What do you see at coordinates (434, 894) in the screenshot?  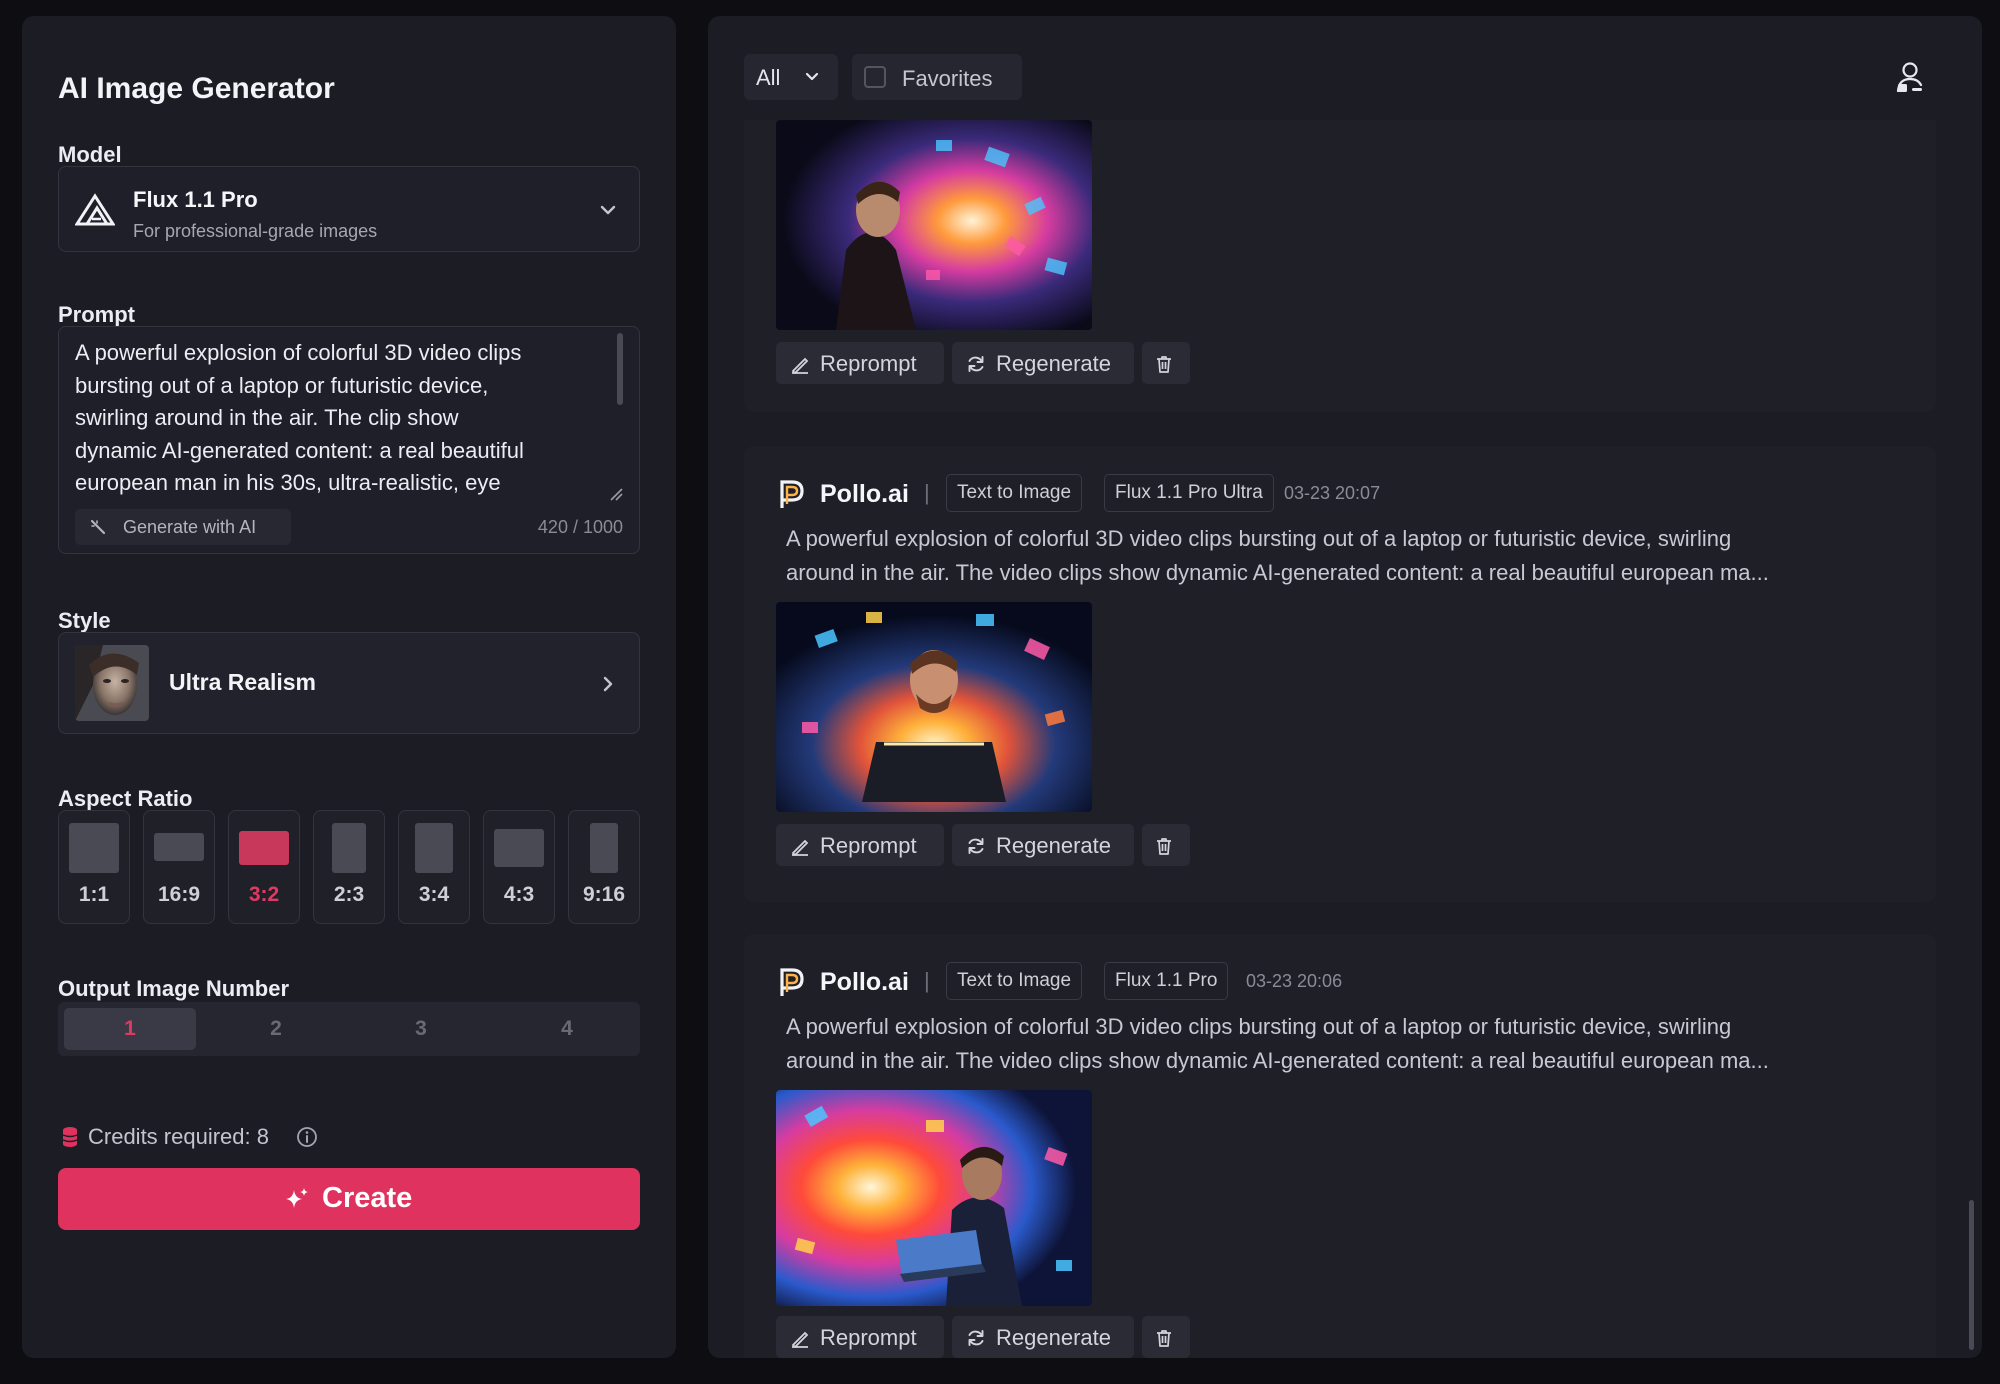 I see `ratio-label: 3:4` at bounding box center [434, 894].